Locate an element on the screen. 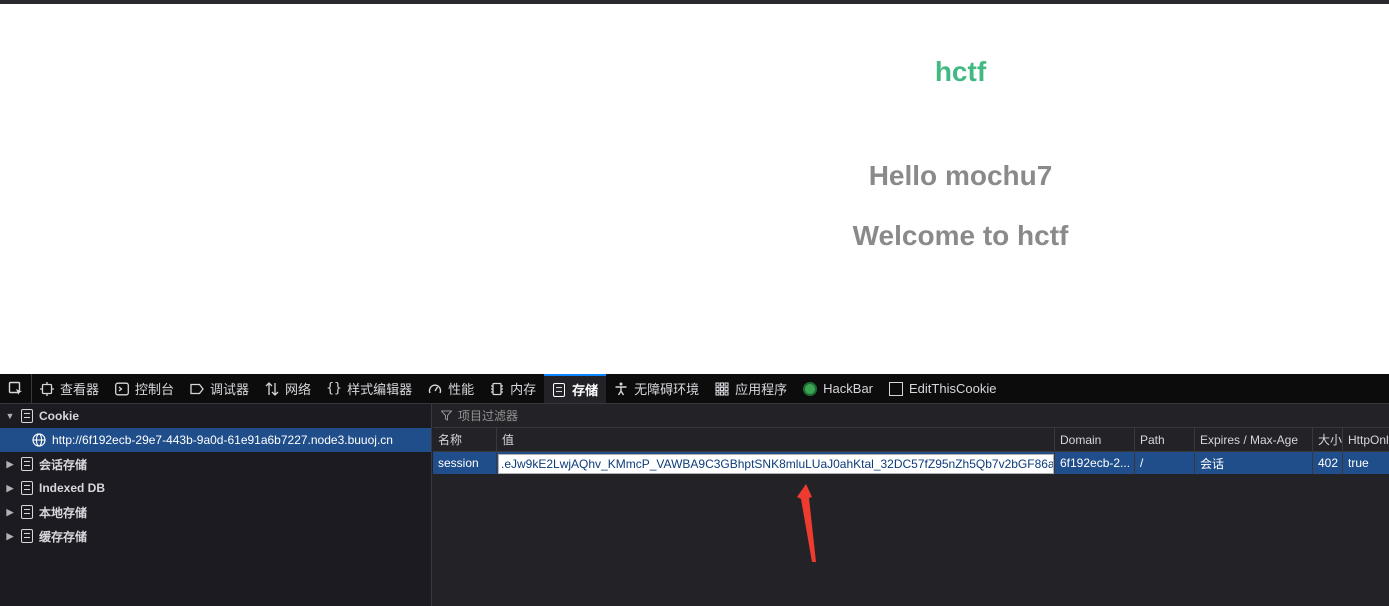 The width and height of the screenshot is (1389, 606). debugger-icon is located at coordinates (197, 389).